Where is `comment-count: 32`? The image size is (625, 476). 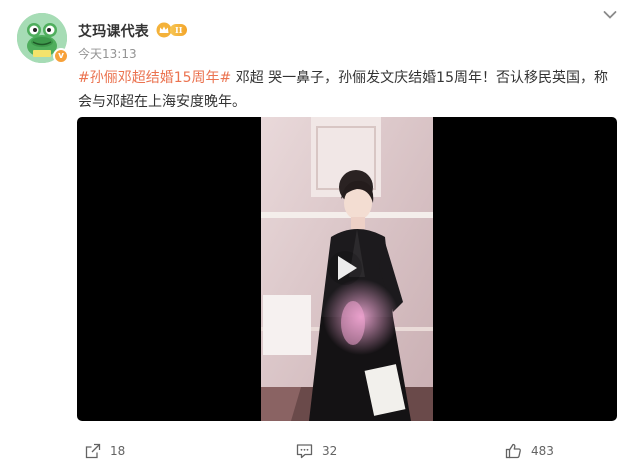
comment-count: 32 is located at coordinates (330, 451).